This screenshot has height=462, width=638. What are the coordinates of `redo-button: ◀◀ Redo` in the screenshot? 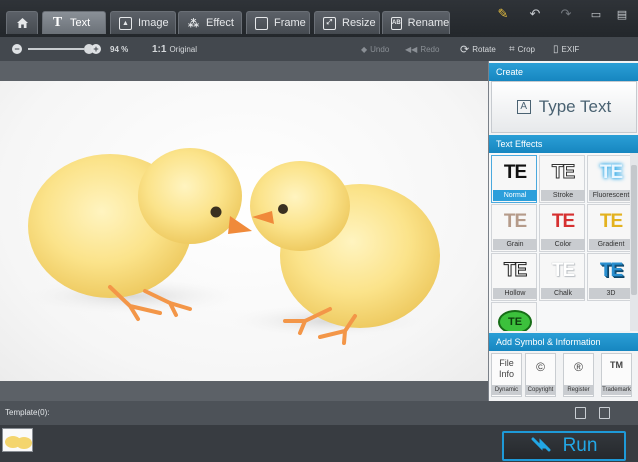 It's located at (422, 49).